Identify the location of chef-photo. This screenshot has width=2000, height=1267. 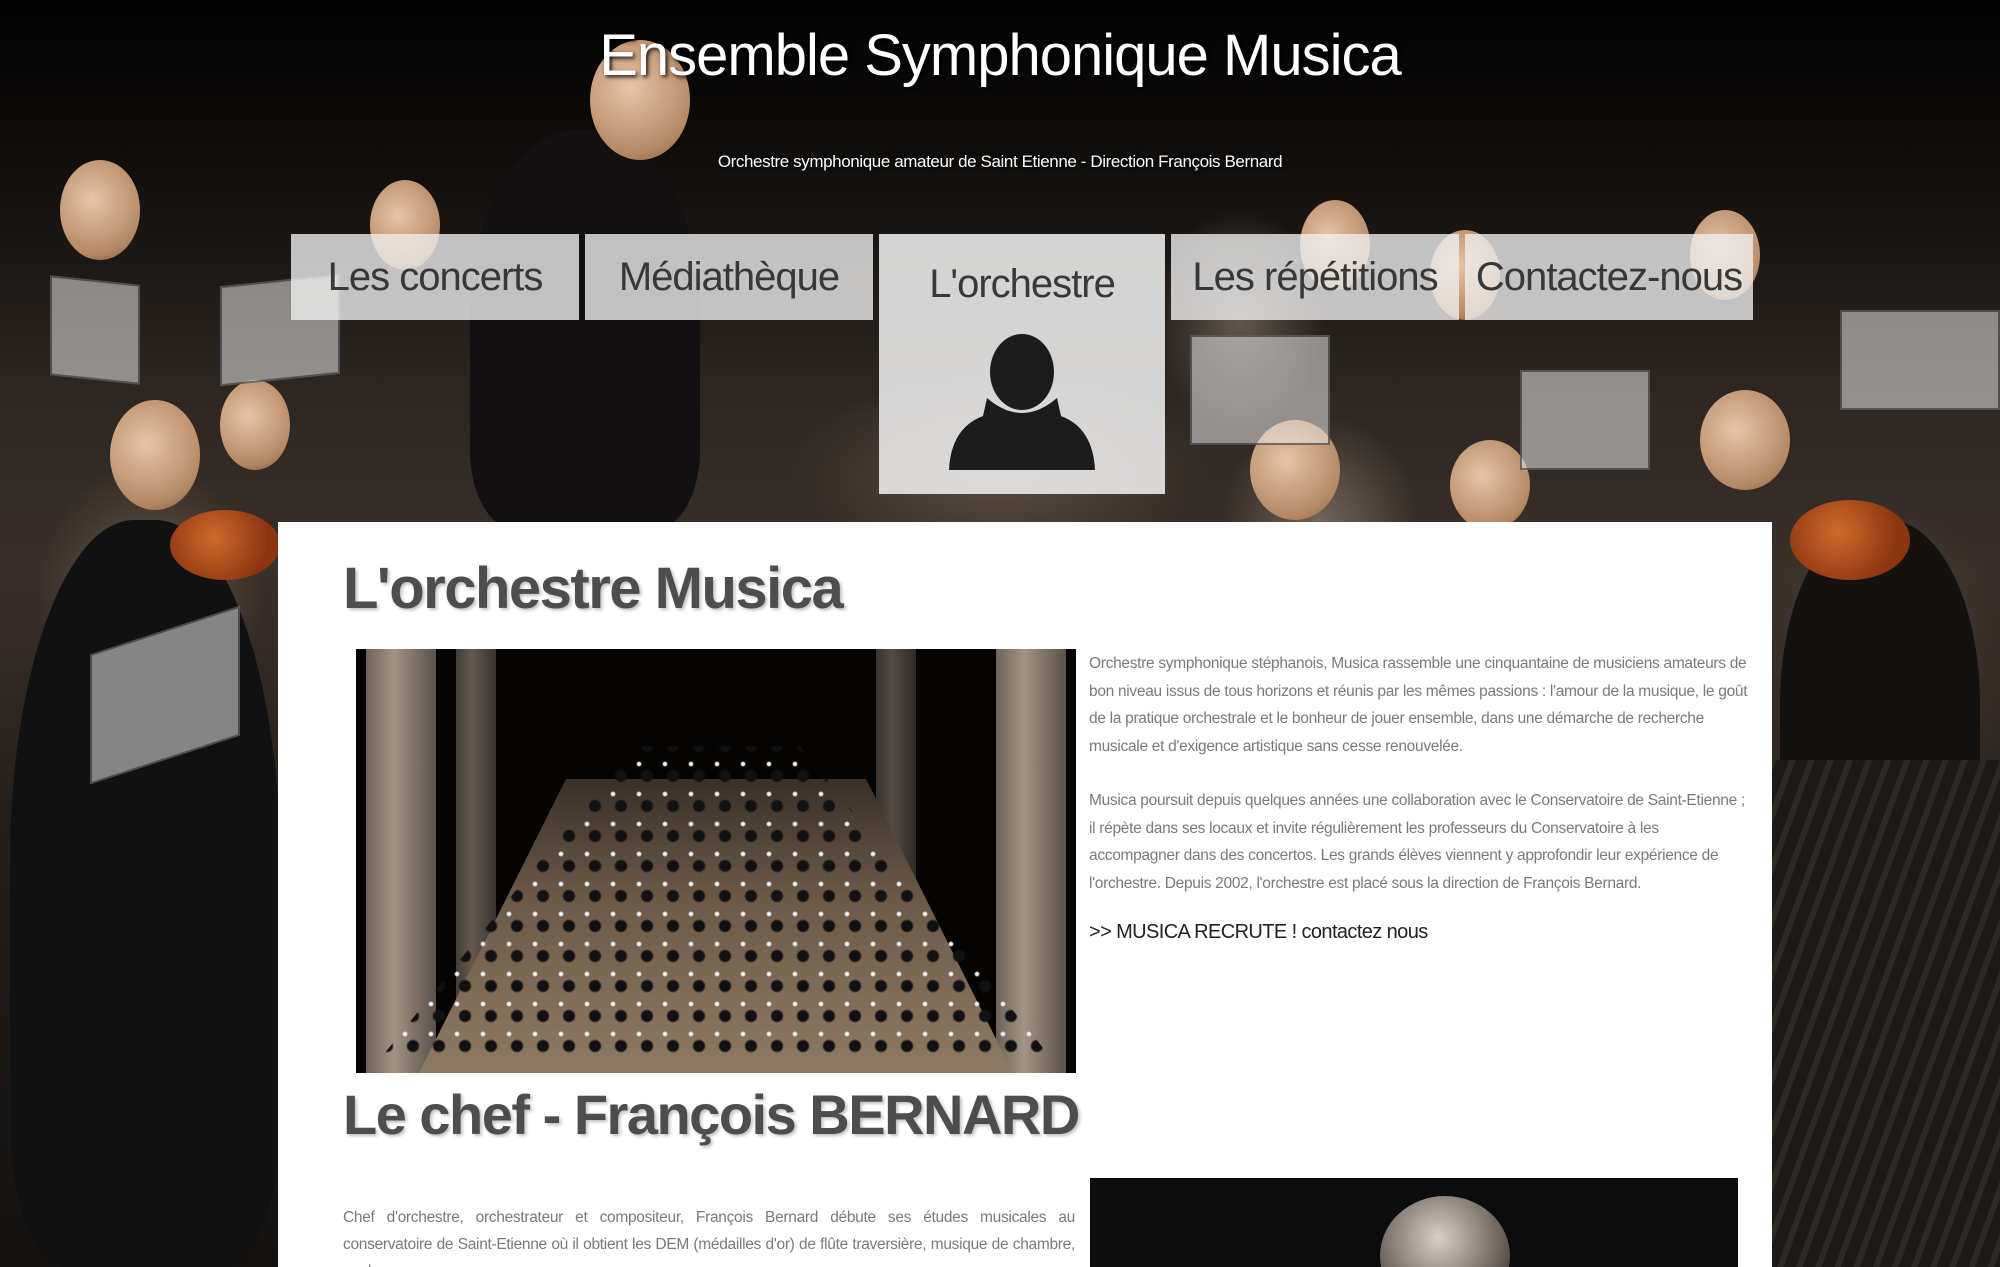
(1414, 1222).